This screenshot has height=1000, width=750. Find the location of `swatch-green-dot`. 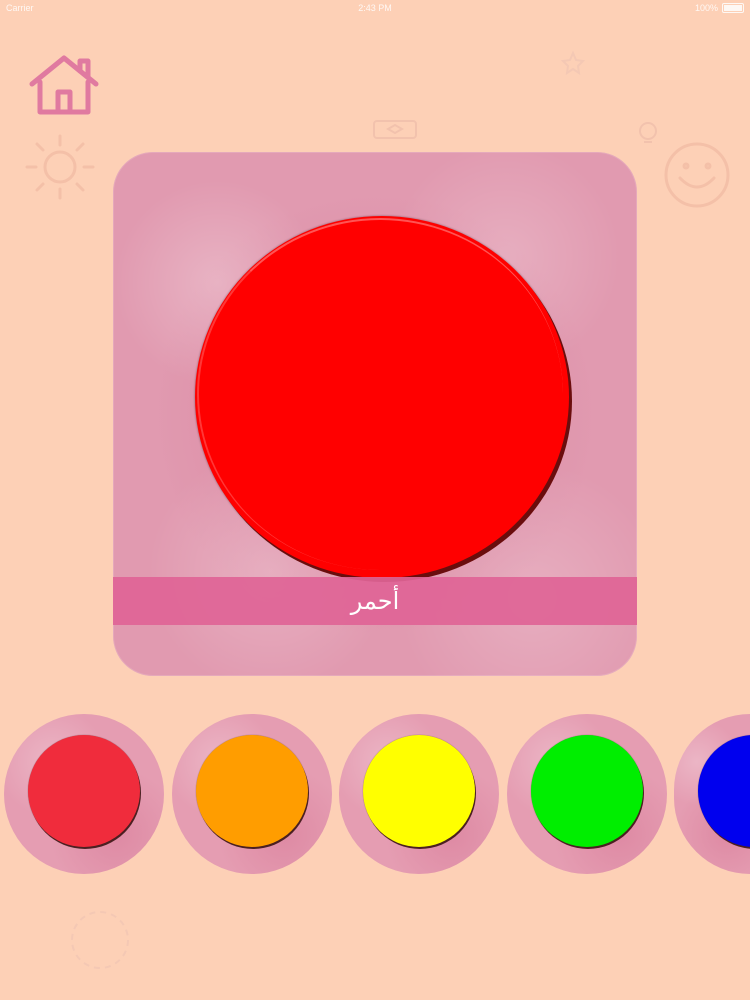

swatch-green-dot is located at coordinates (587, 791).